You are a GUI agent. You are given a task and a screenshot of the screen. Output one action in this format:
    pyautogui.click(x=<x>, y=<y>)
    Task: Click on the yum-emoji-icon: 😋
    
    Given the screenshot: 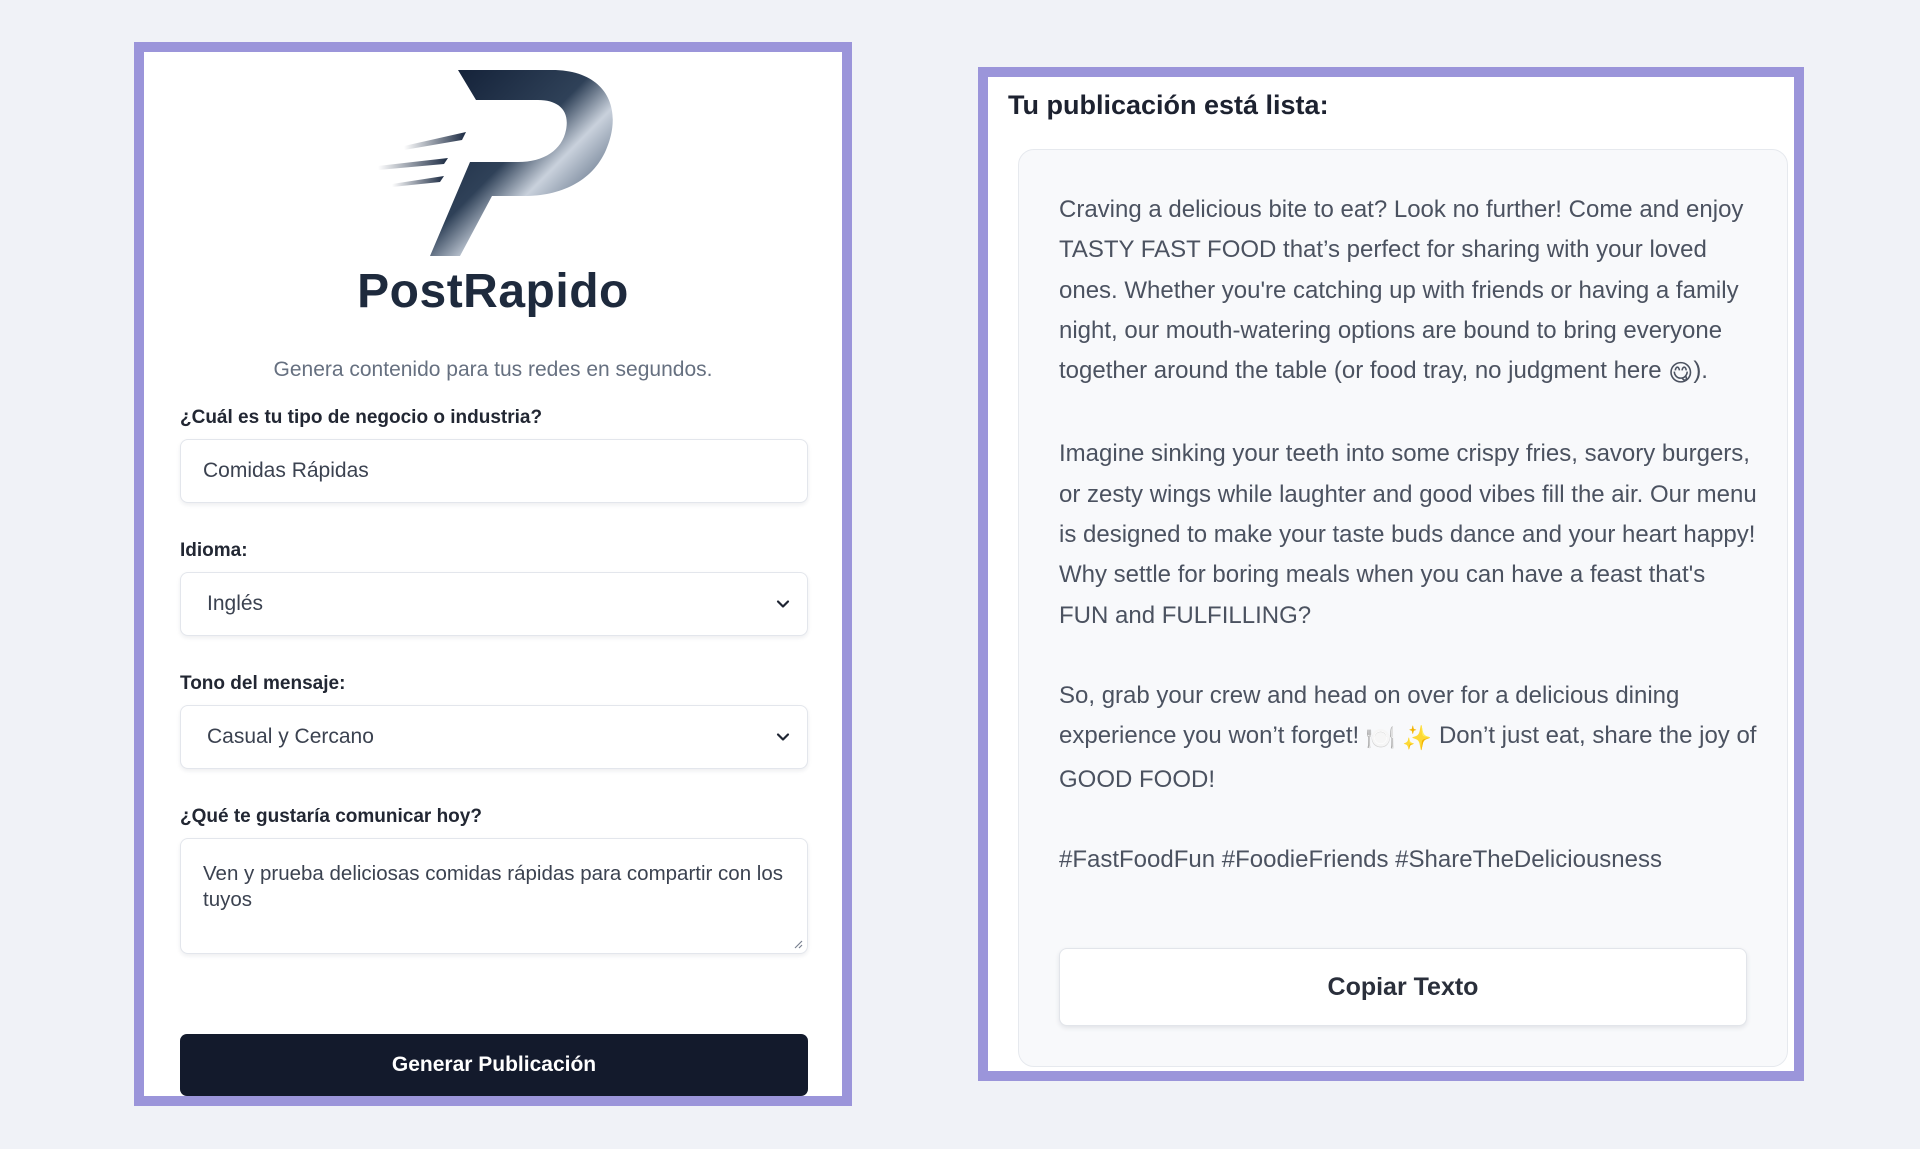 What is the action you would take?
    pyautogui.click(x=1681, y=374)
    